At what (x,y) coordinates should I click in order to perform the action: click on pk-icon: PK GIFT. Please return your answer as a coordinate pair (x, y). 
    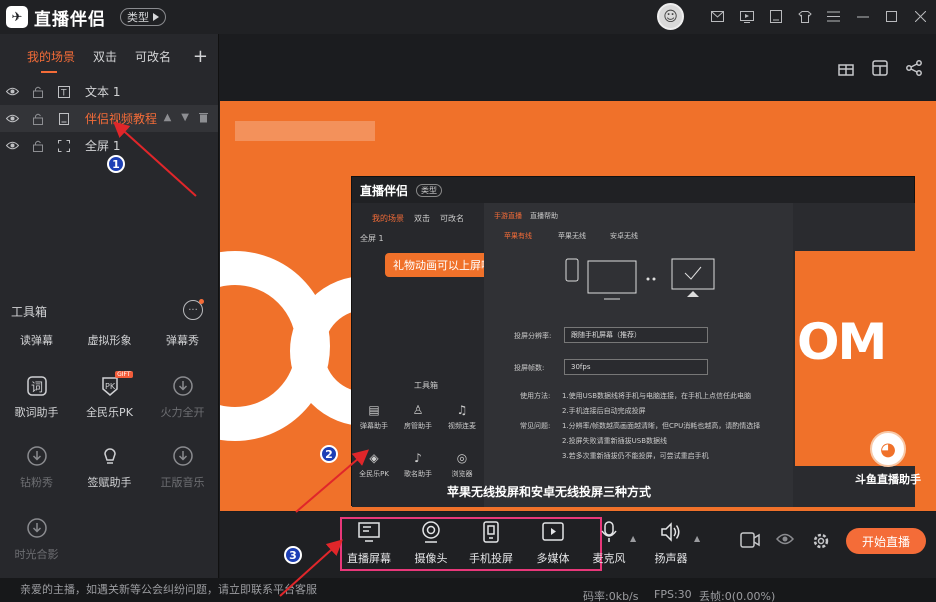
    Looking at the image, I should click on (115, 384).